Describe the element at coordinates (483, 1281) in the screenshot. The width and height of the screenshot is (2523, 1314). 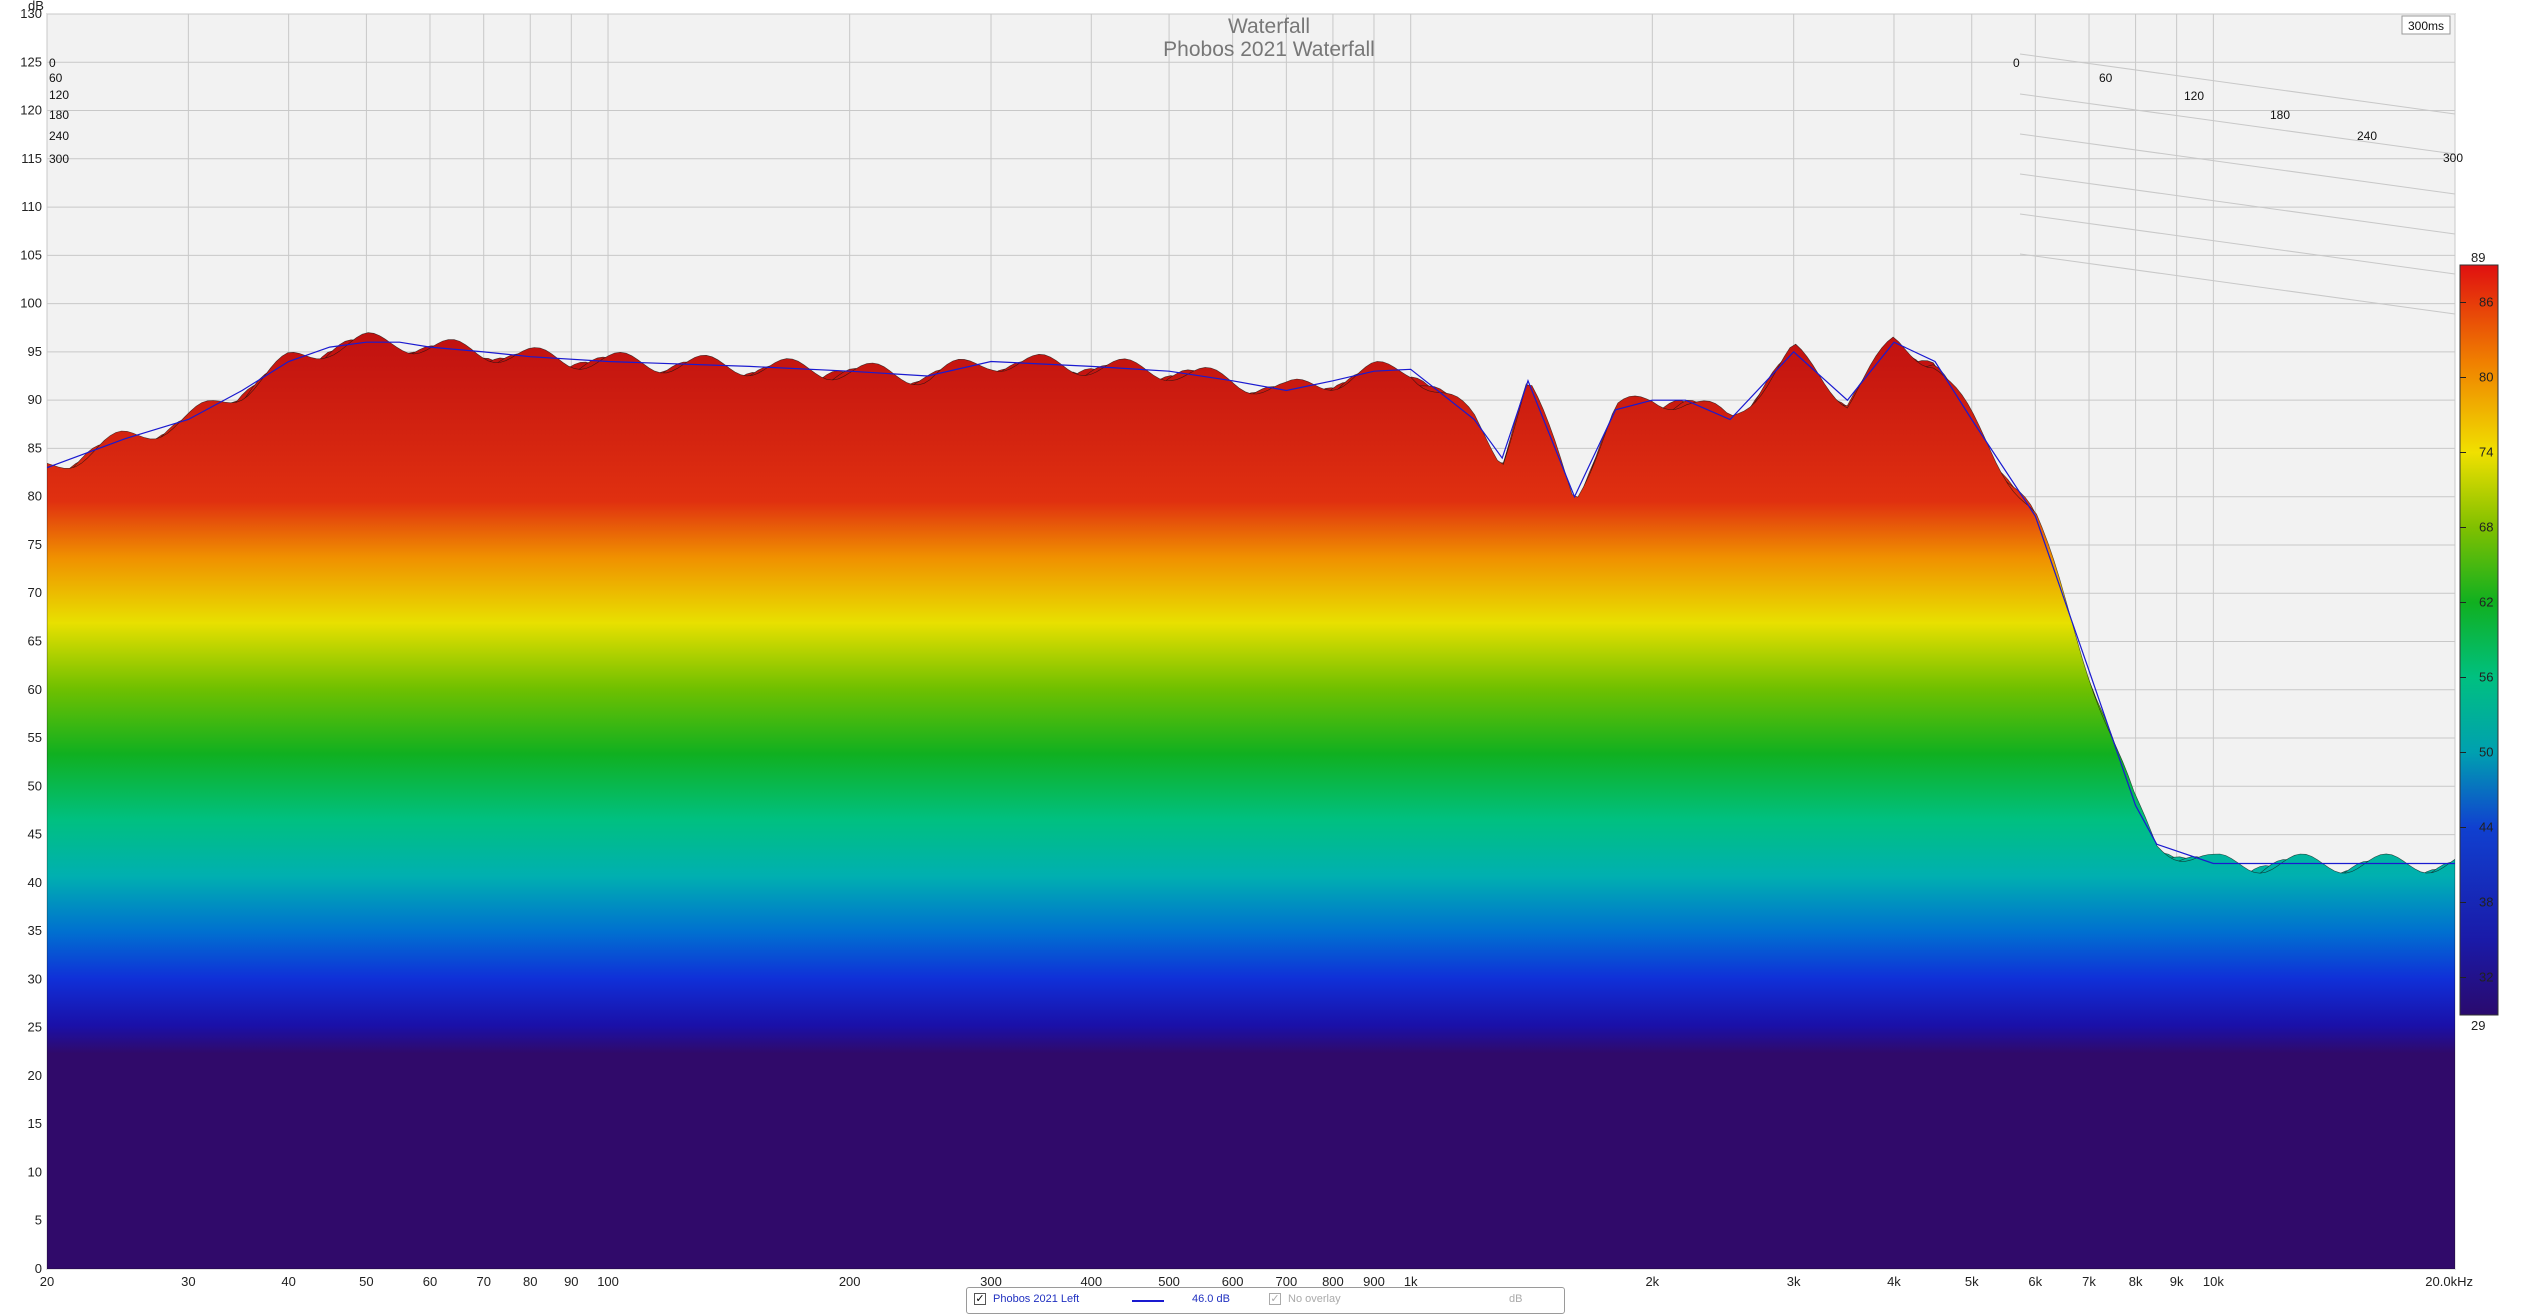
I see `x-tick-label: 70` at that location.